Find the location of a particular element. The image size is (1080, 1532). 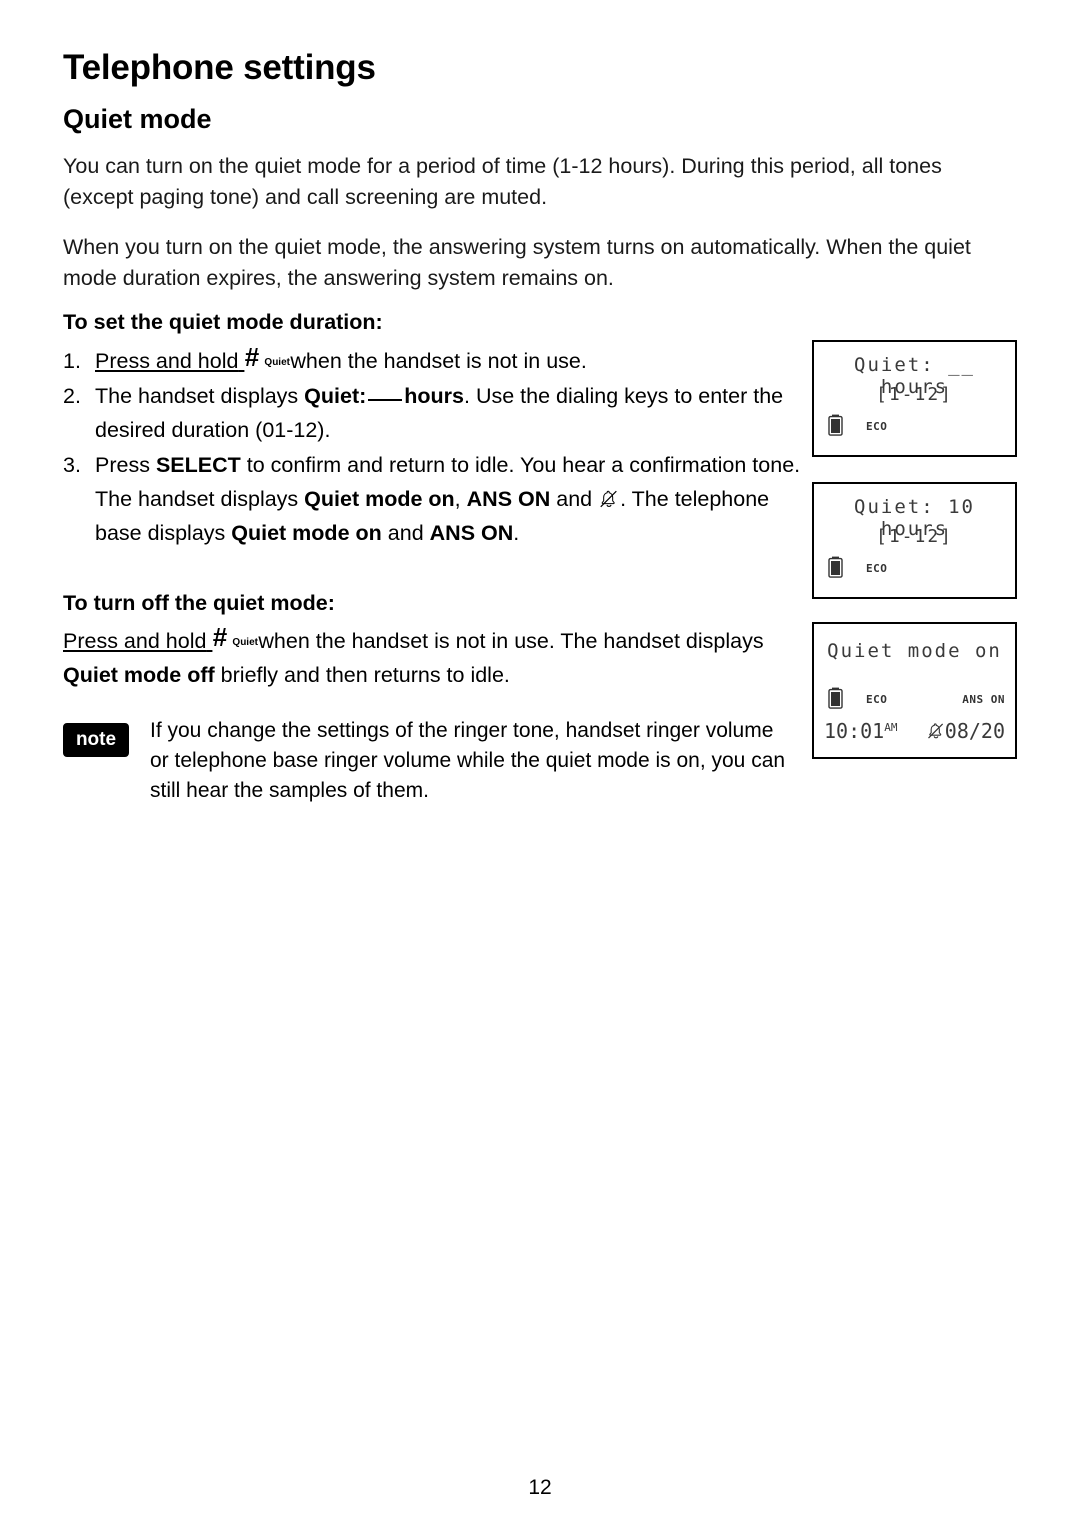

section-title: Quiet mode is located at coordinates (137, 119).